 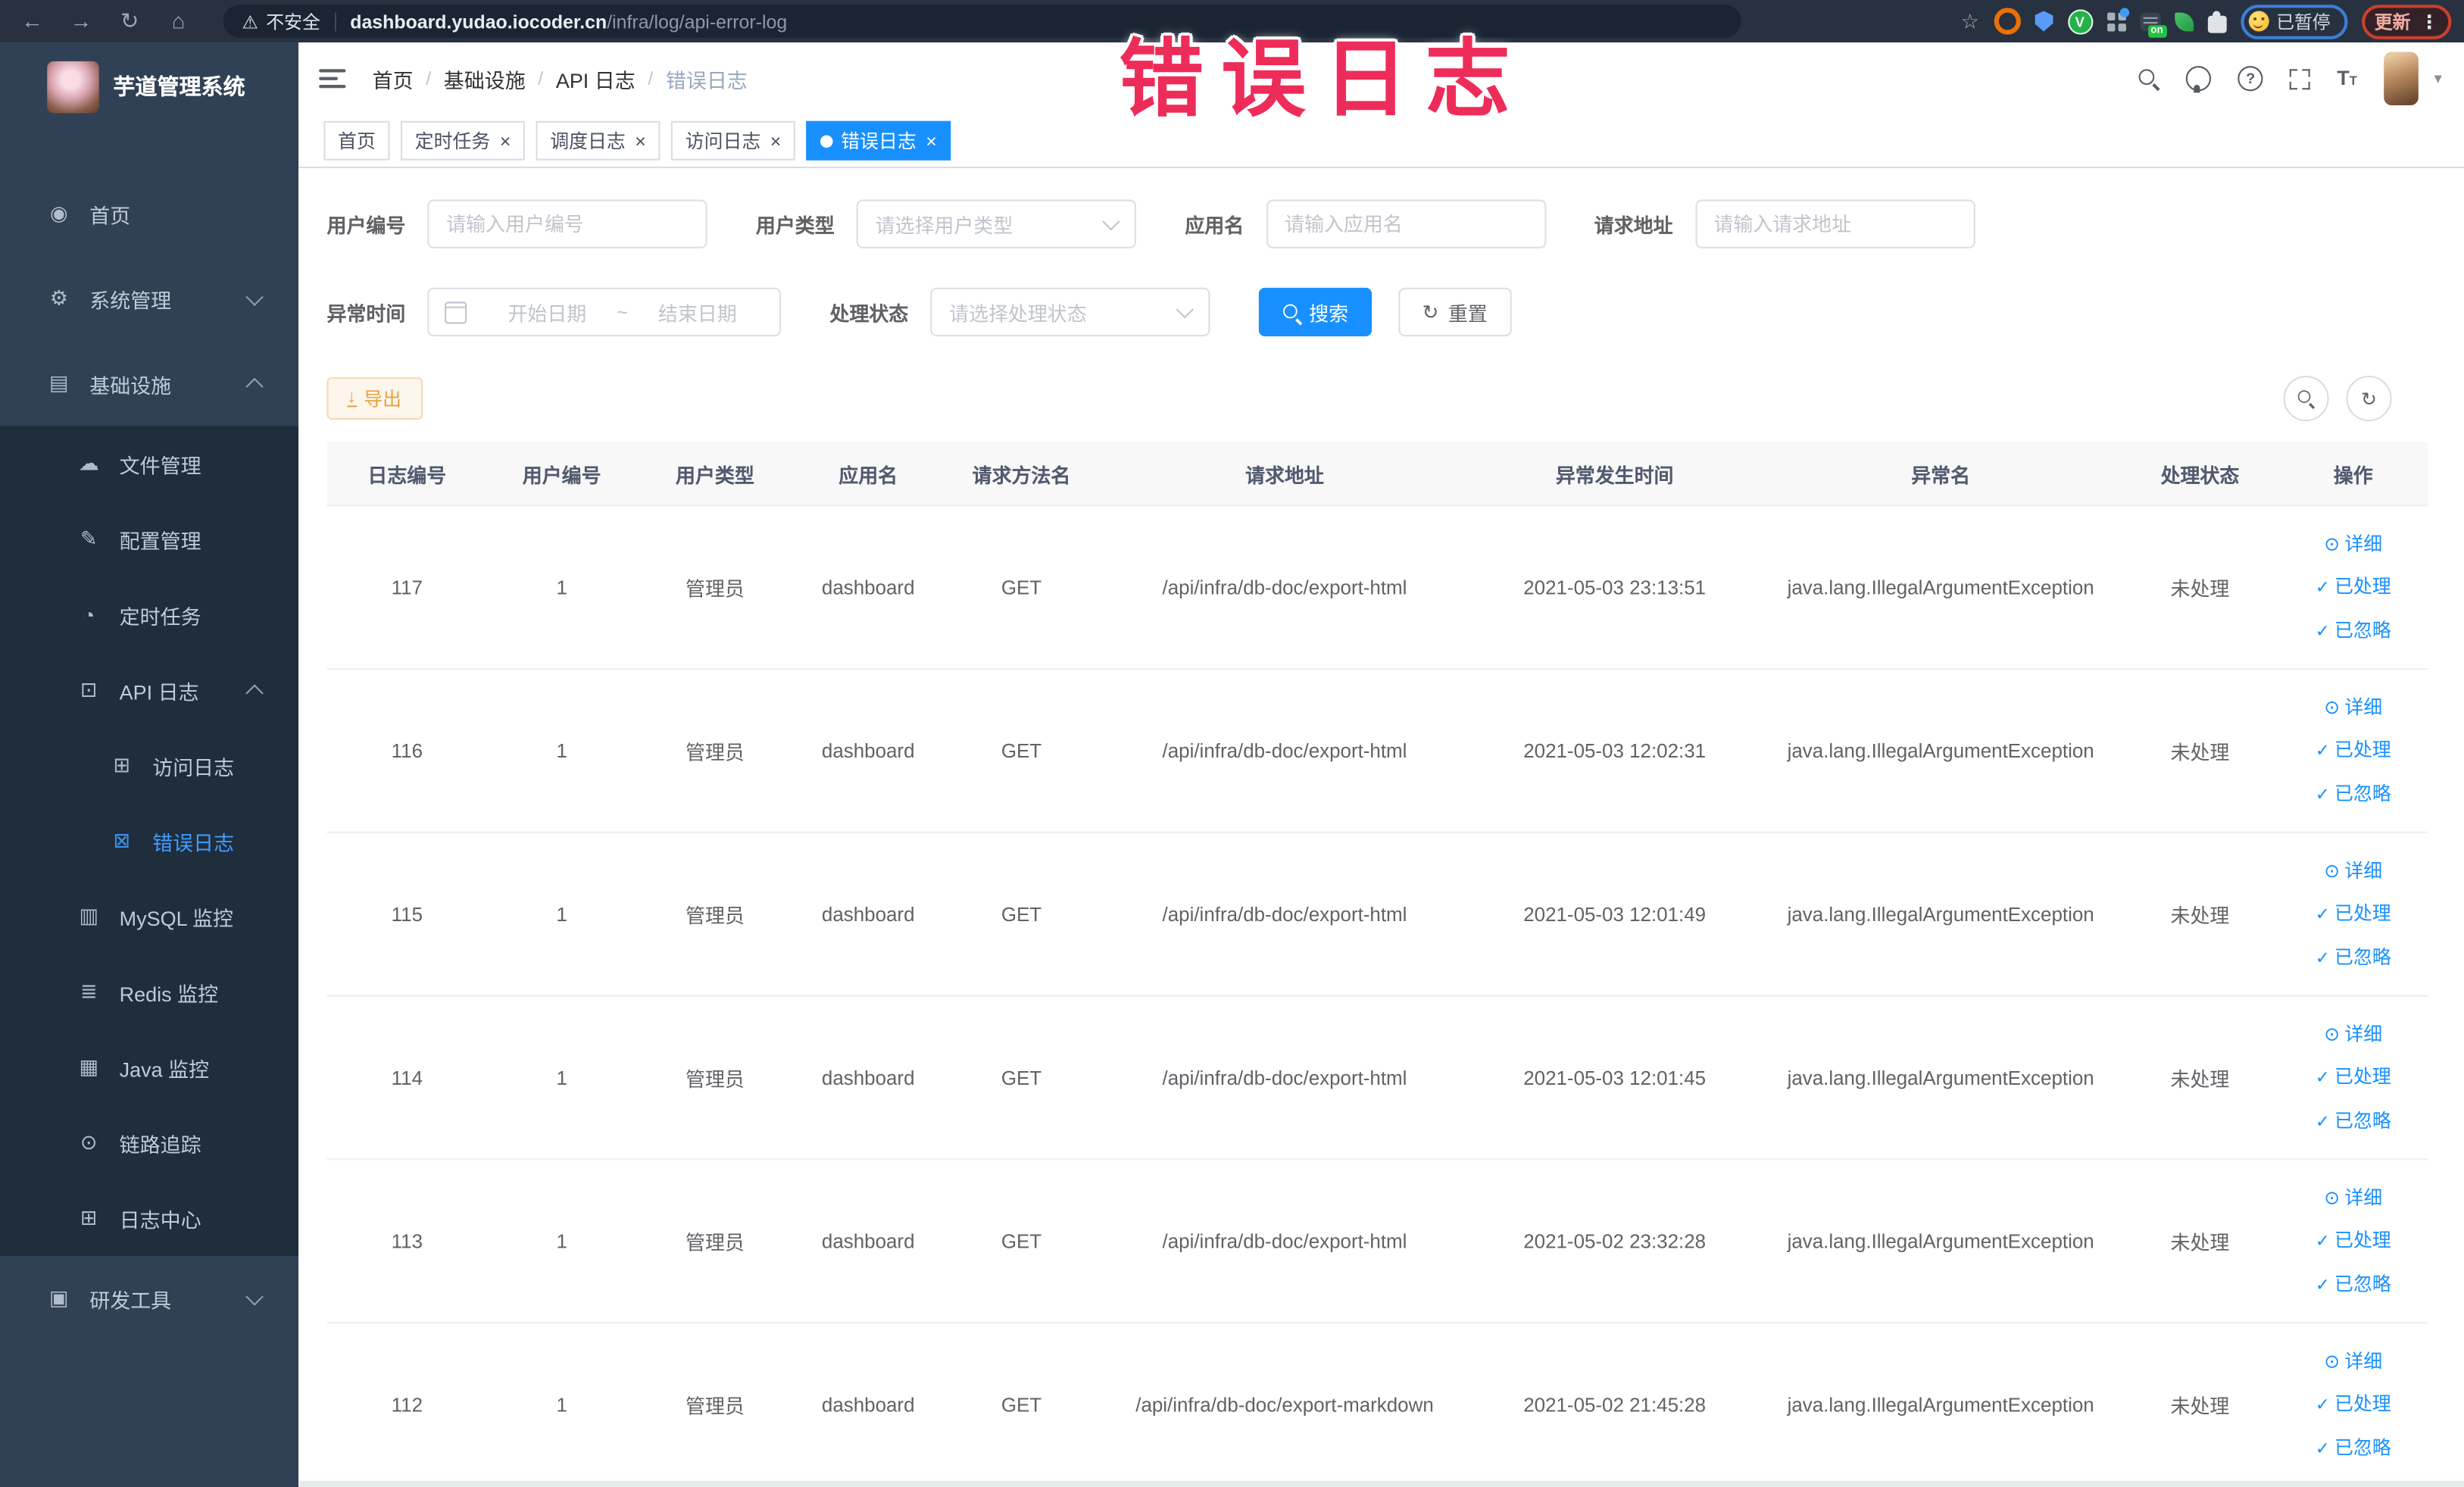 I want to click on tags-view-tab-4: 错误日志 ×, so click(x=878, y=141).